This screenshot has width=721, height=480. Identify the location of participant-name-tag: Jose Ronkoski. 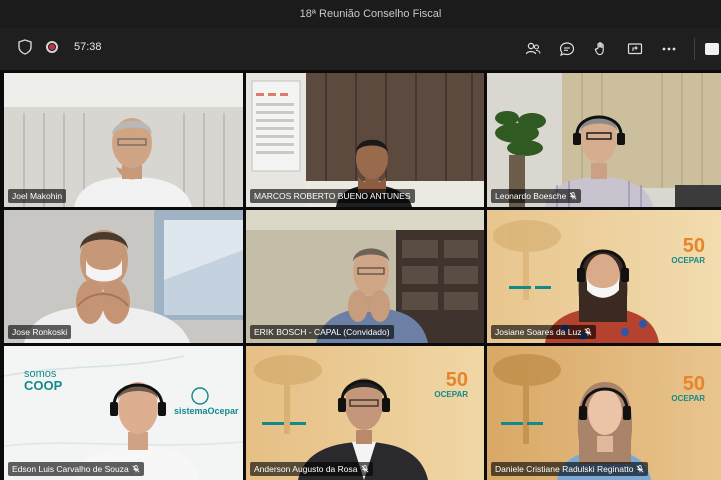
(40, 332).